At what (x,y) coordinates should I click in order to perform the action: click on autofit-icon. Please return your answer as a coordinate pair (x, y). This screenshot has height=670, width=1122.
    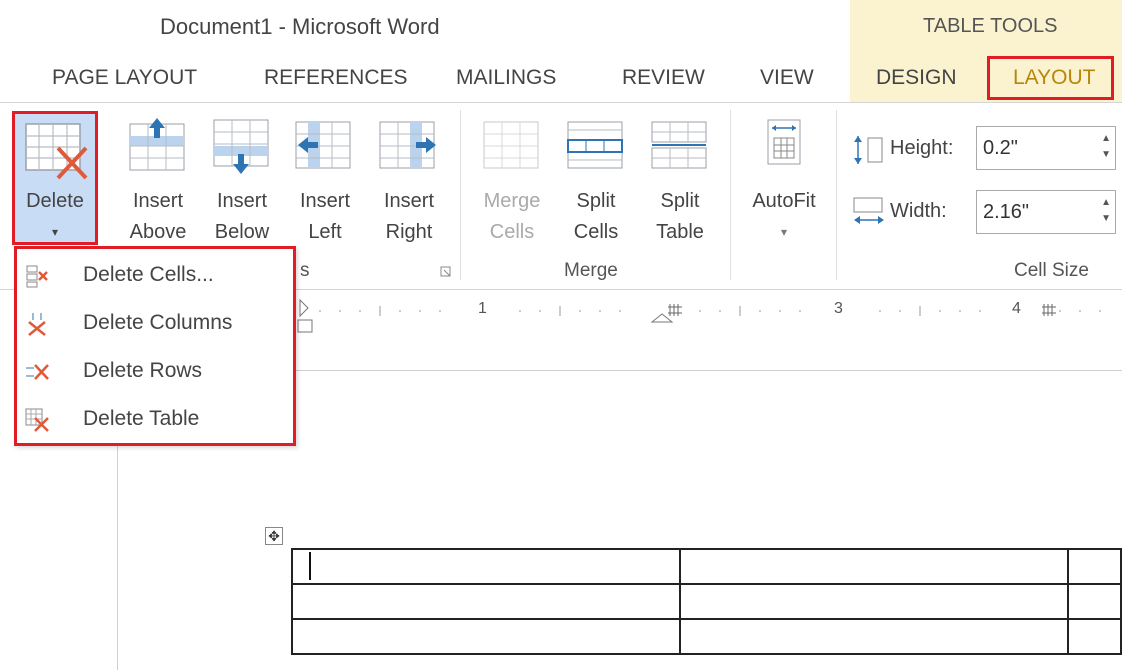
    Looking at the image, I should click on (784, 142).